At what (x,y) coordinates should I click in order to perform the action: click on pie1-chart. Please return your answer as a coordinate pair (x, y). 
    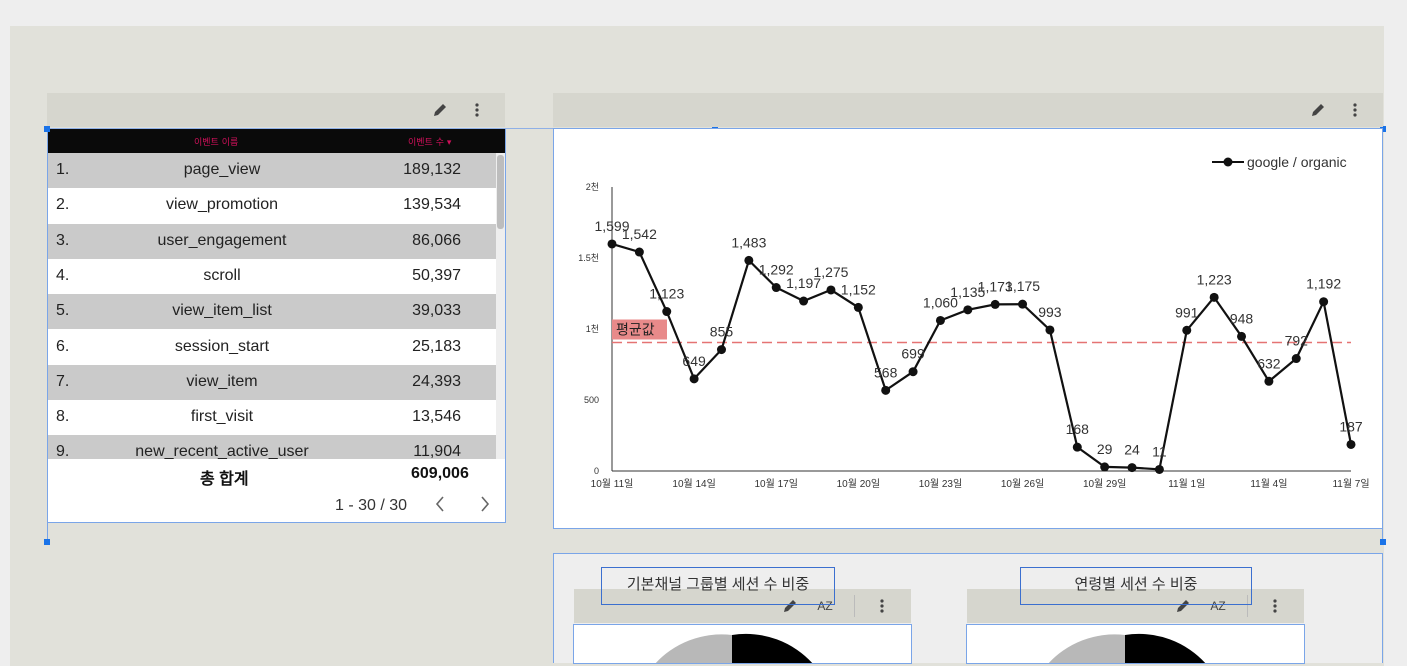
    Looking at the image, I should click on (742, 644).